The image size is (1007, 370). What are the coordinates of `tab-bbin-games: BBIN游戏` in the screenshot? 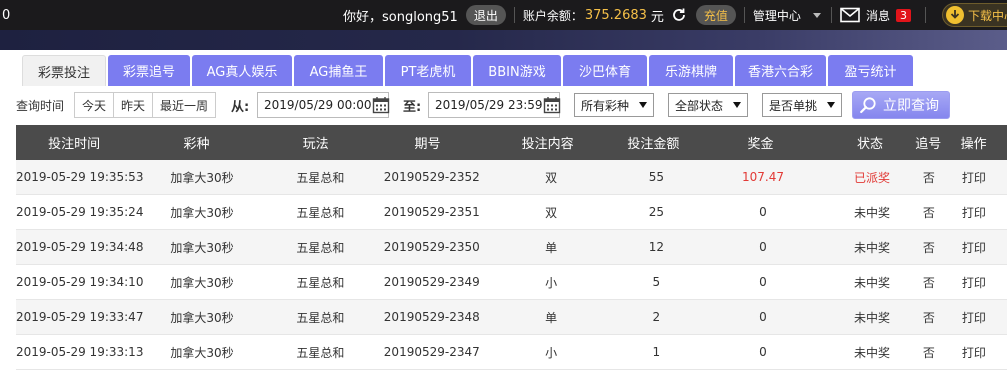 It's located at (517, 70).